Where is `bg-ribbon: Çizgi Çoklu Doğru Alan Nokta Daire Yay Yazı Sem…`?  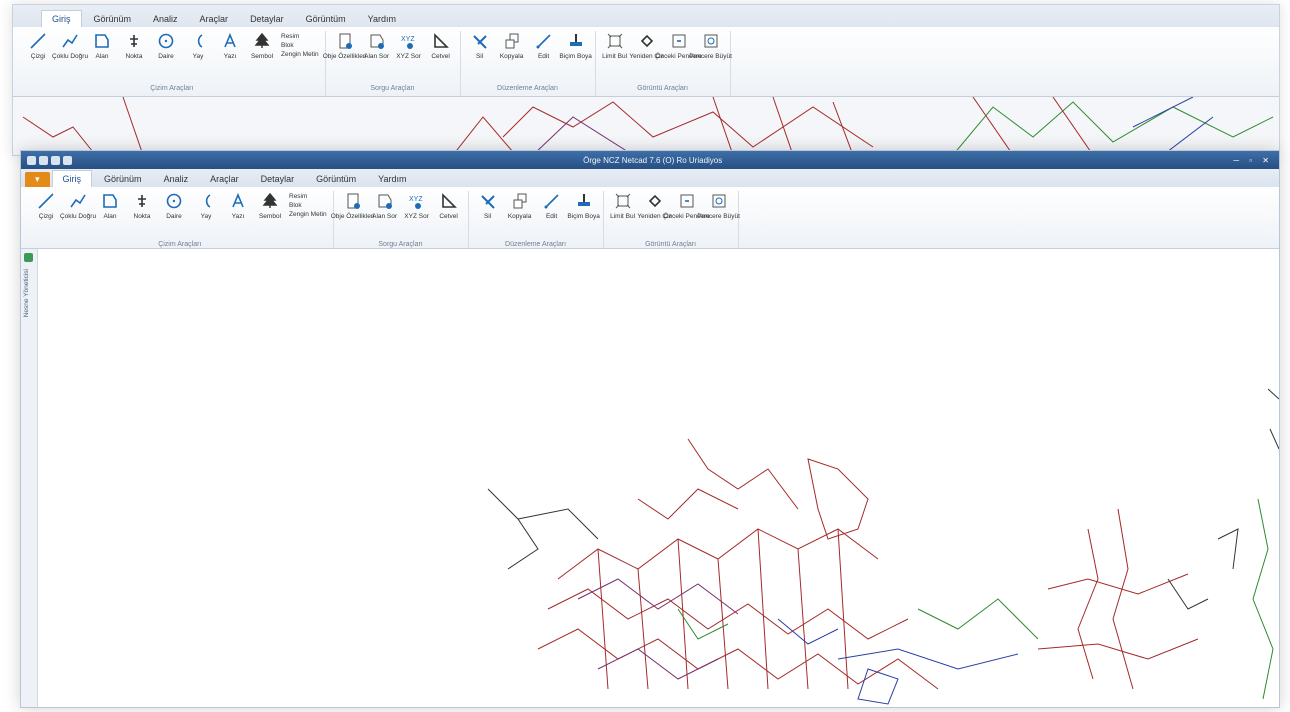
bg-ribbon: Çizgi Çoklu Doğru Alan Nokta Daire Yay Yazı Sem… is located at coordinates (646, 62).